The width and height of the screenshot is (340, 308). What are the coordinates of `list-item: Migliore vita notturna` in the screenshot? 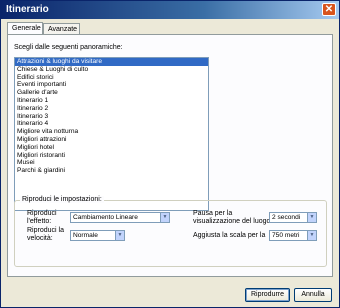 It's located at (111, 132).